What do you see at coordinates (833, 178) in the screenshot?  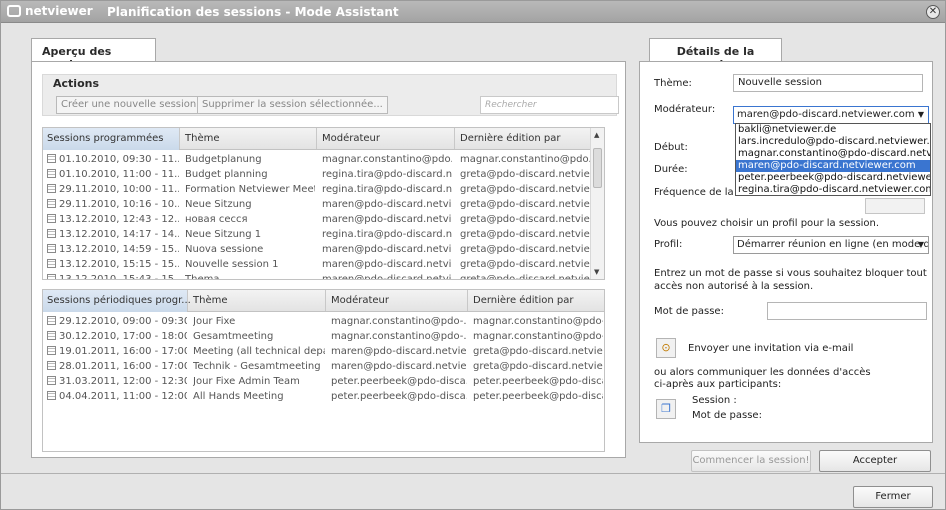 I see `moderator-option: peter.peerbeek@pdo-discard.netviewer.com` at bounding box center [833, 178].